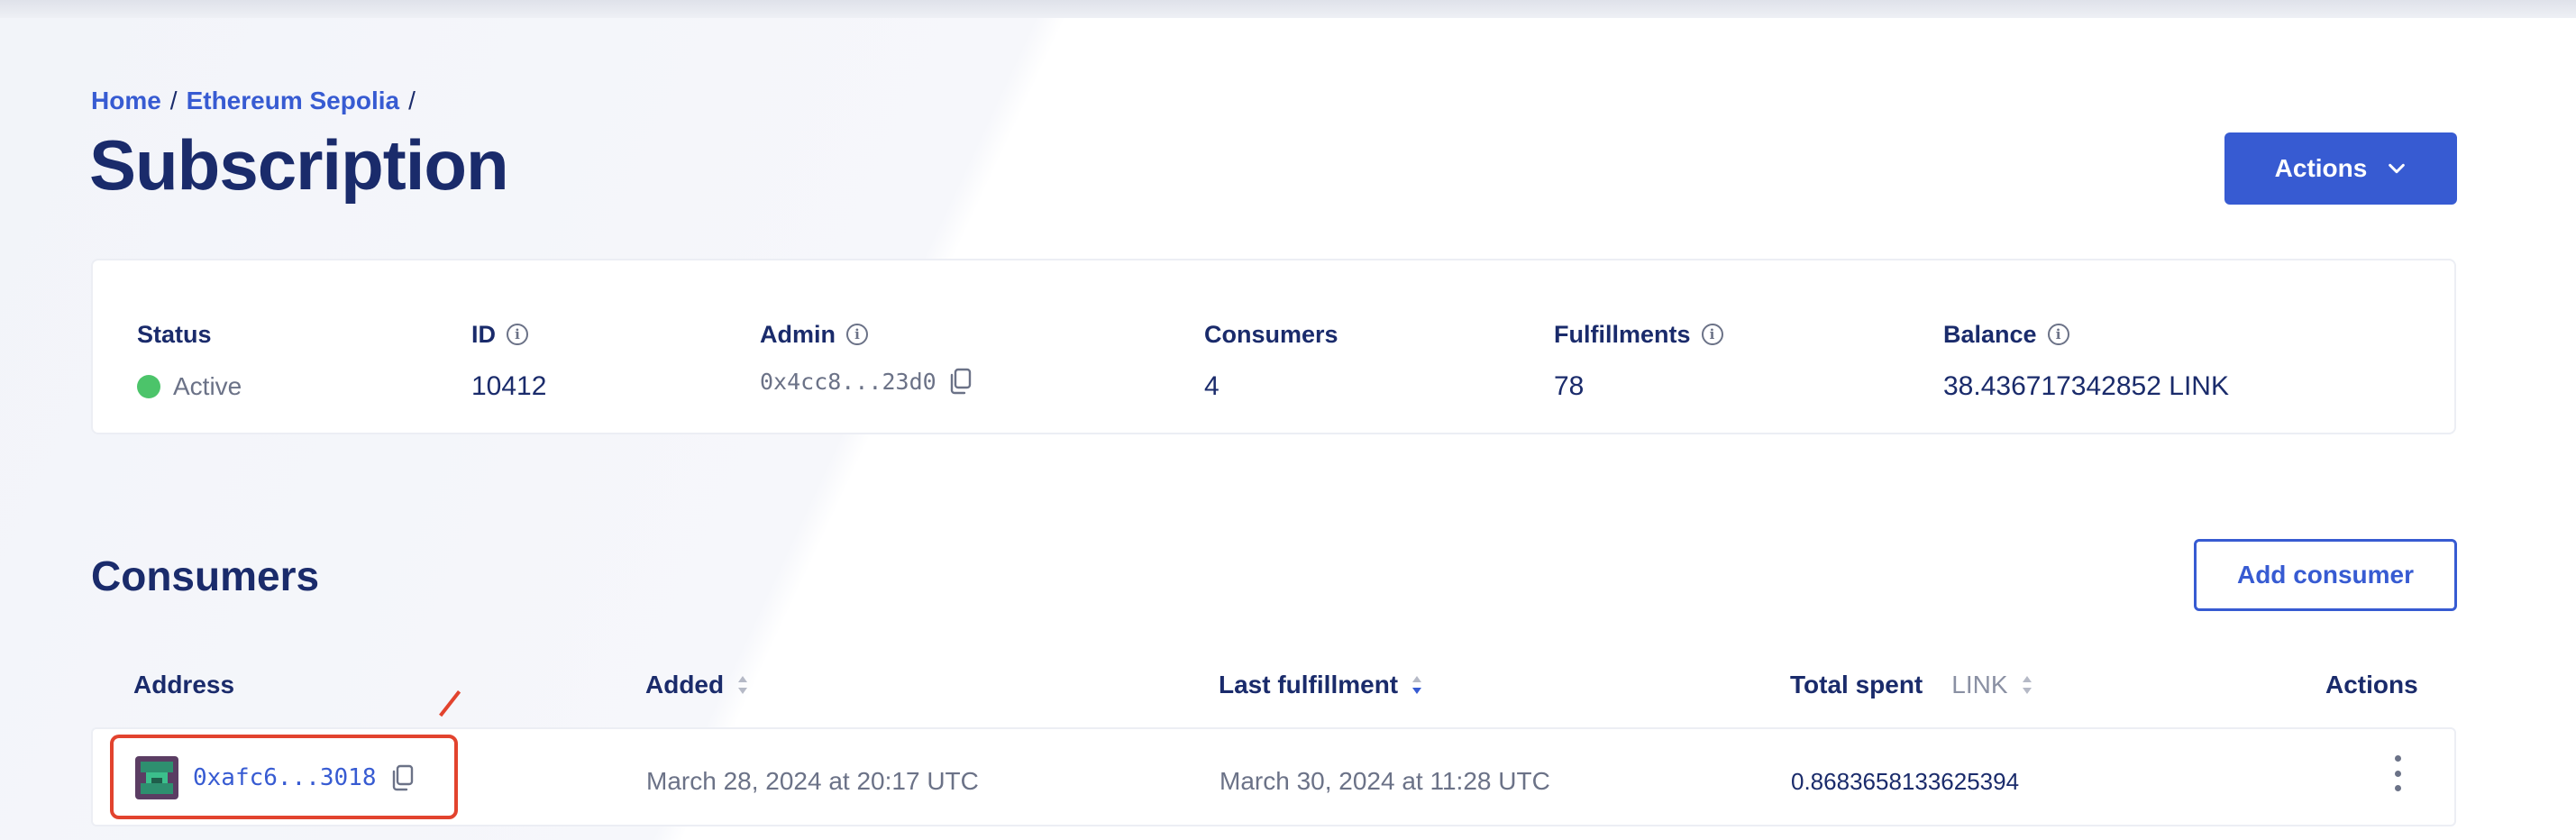 This screenshot has width=2576, height=840. I want to click on actions-button: Actions, so click(2340, 168).